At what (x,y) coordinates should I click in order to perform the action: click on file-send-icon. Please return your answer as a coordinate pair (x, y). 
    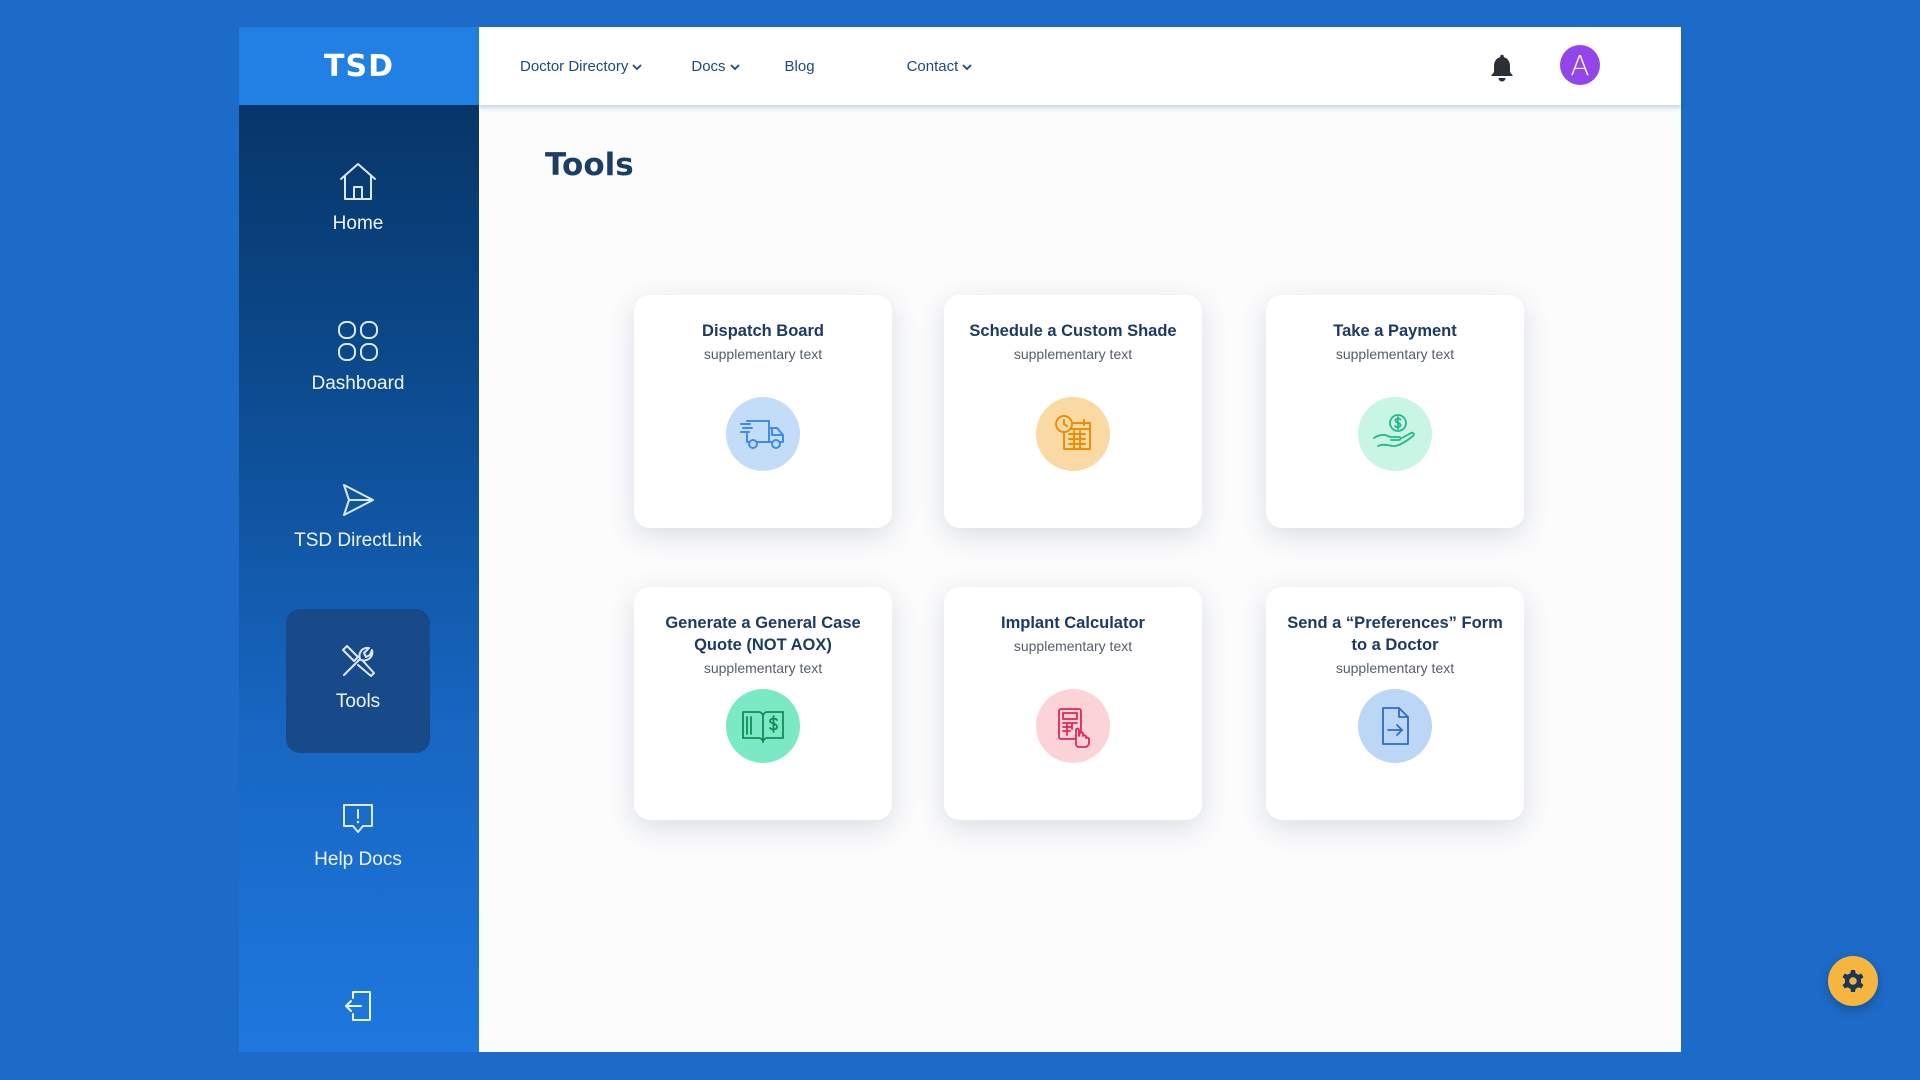
    Looking at the image, I should click on (1395, 726).